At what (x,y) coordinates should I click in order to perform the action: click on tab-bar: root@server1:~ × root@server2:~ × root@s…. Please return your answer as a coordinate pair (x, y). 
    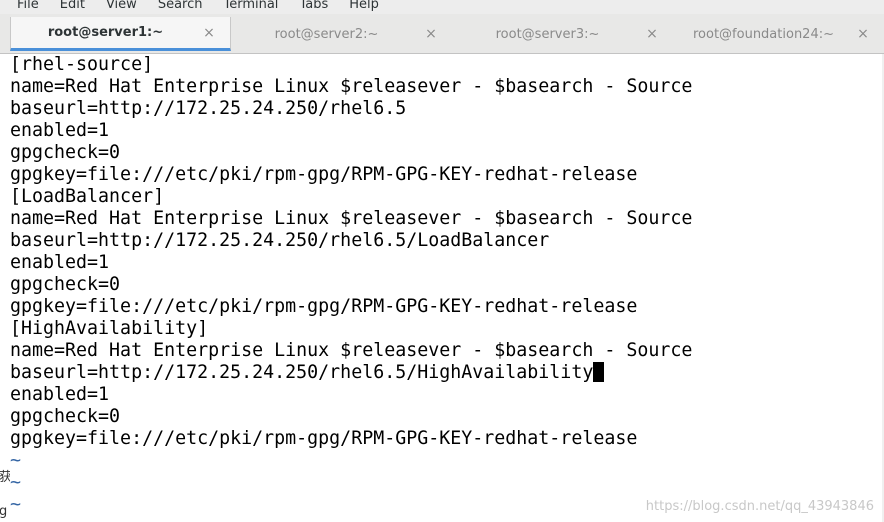
    Looking at the image, I should click on (442, 34).